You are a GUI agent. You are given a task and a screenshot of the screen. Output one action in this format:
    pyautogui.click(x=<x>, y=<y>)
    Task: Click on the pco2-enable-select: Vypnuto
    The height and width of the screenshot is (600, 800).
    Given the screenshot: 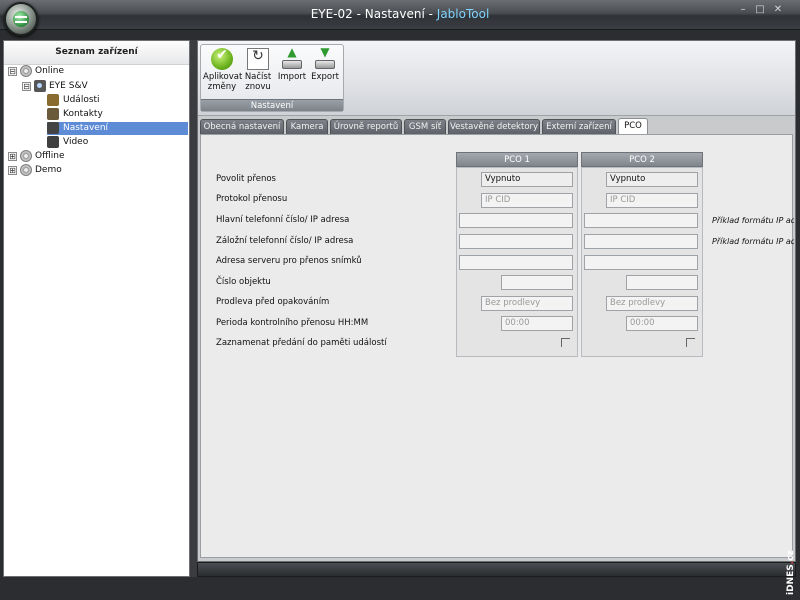 What is the action you would take?
    pyautogui.click(x=652, y=179)
    